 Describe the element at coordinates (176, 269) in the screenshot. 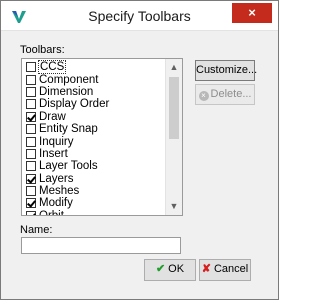

I see `ok-button-label: OK` at that location.